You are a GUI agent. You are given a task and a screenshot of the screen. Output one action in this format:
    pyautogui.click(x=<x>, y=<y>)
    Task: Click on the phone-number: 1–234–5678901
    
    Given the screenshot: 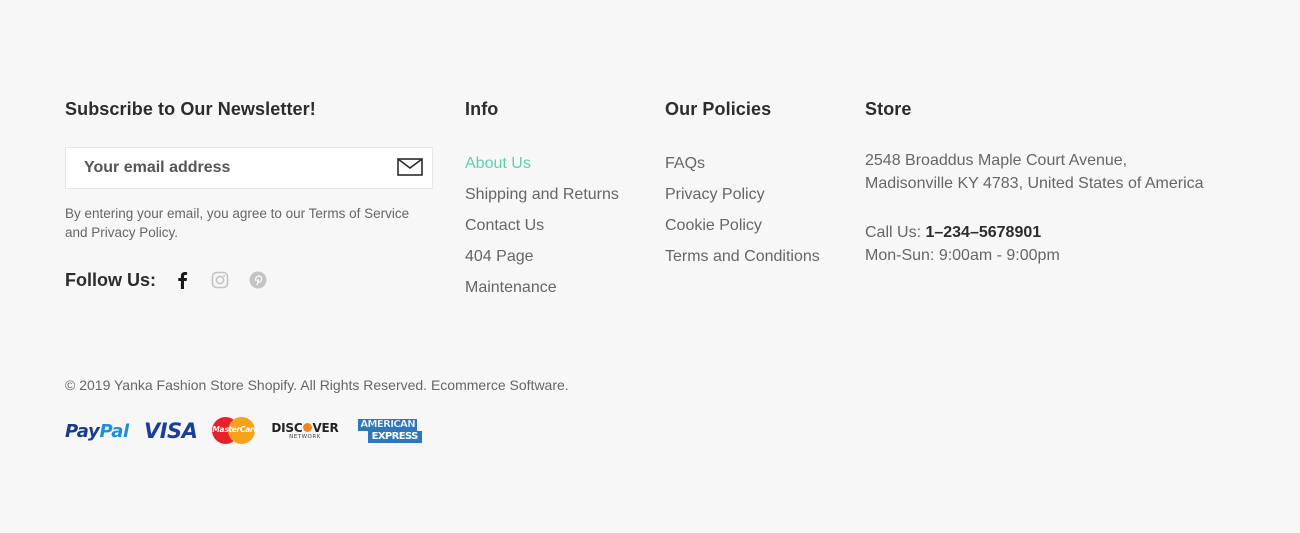 What is the action you would take?
    pyautogui.click(x=983, y=232)
    